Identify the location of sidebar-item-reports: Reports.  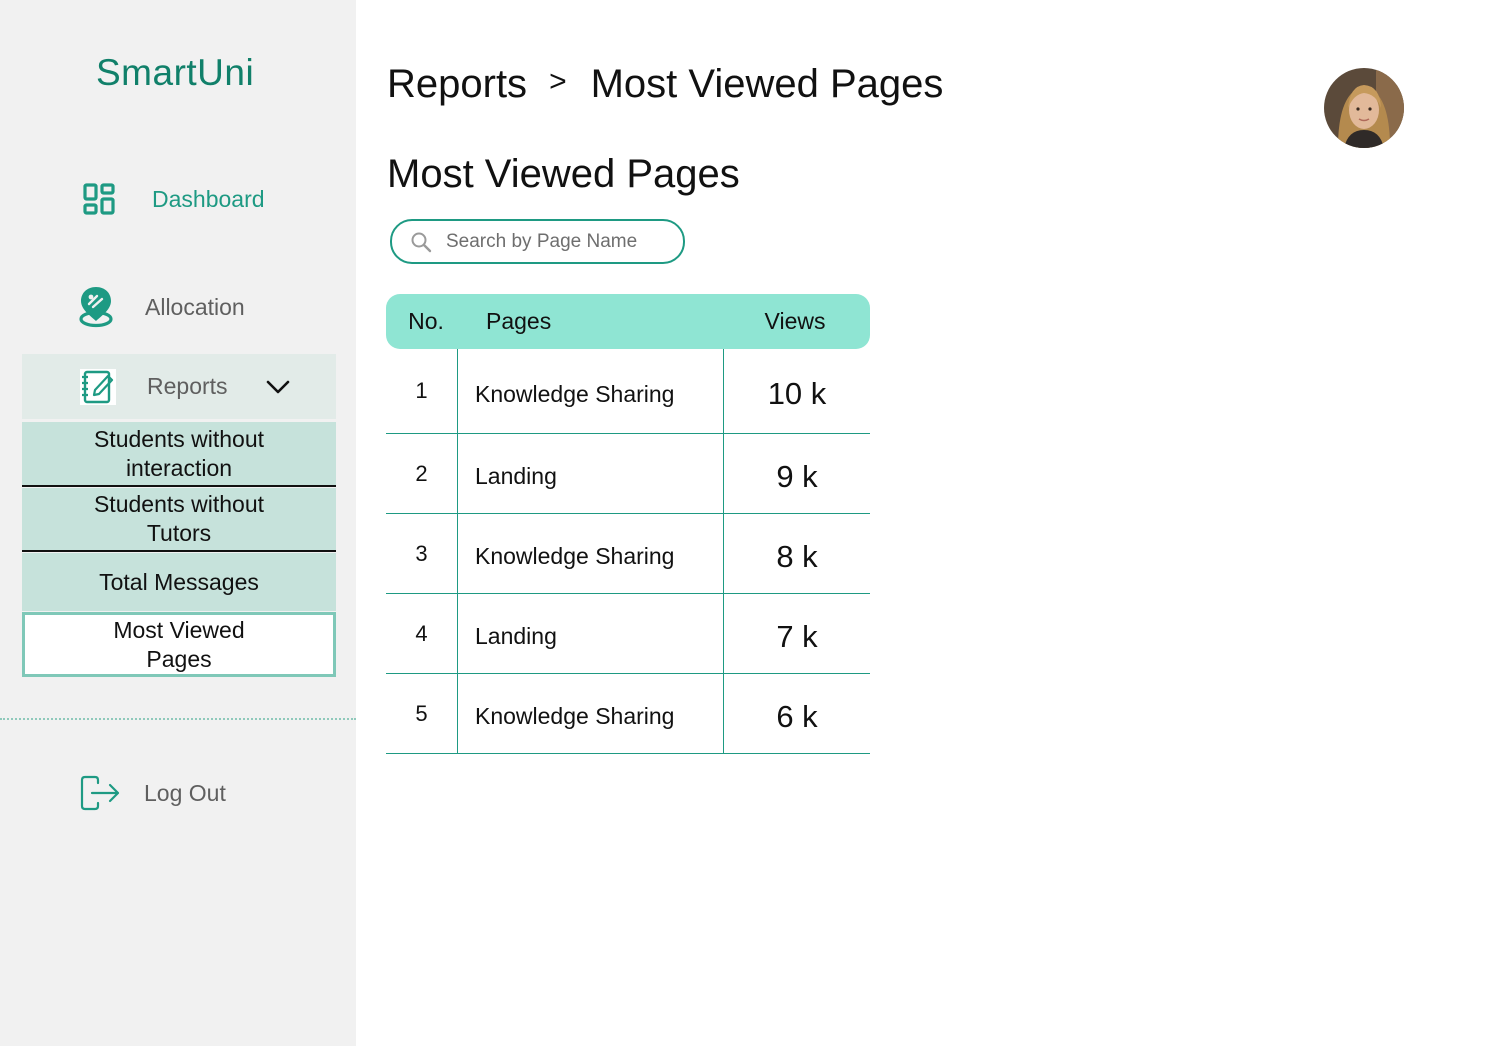
(179, 386).